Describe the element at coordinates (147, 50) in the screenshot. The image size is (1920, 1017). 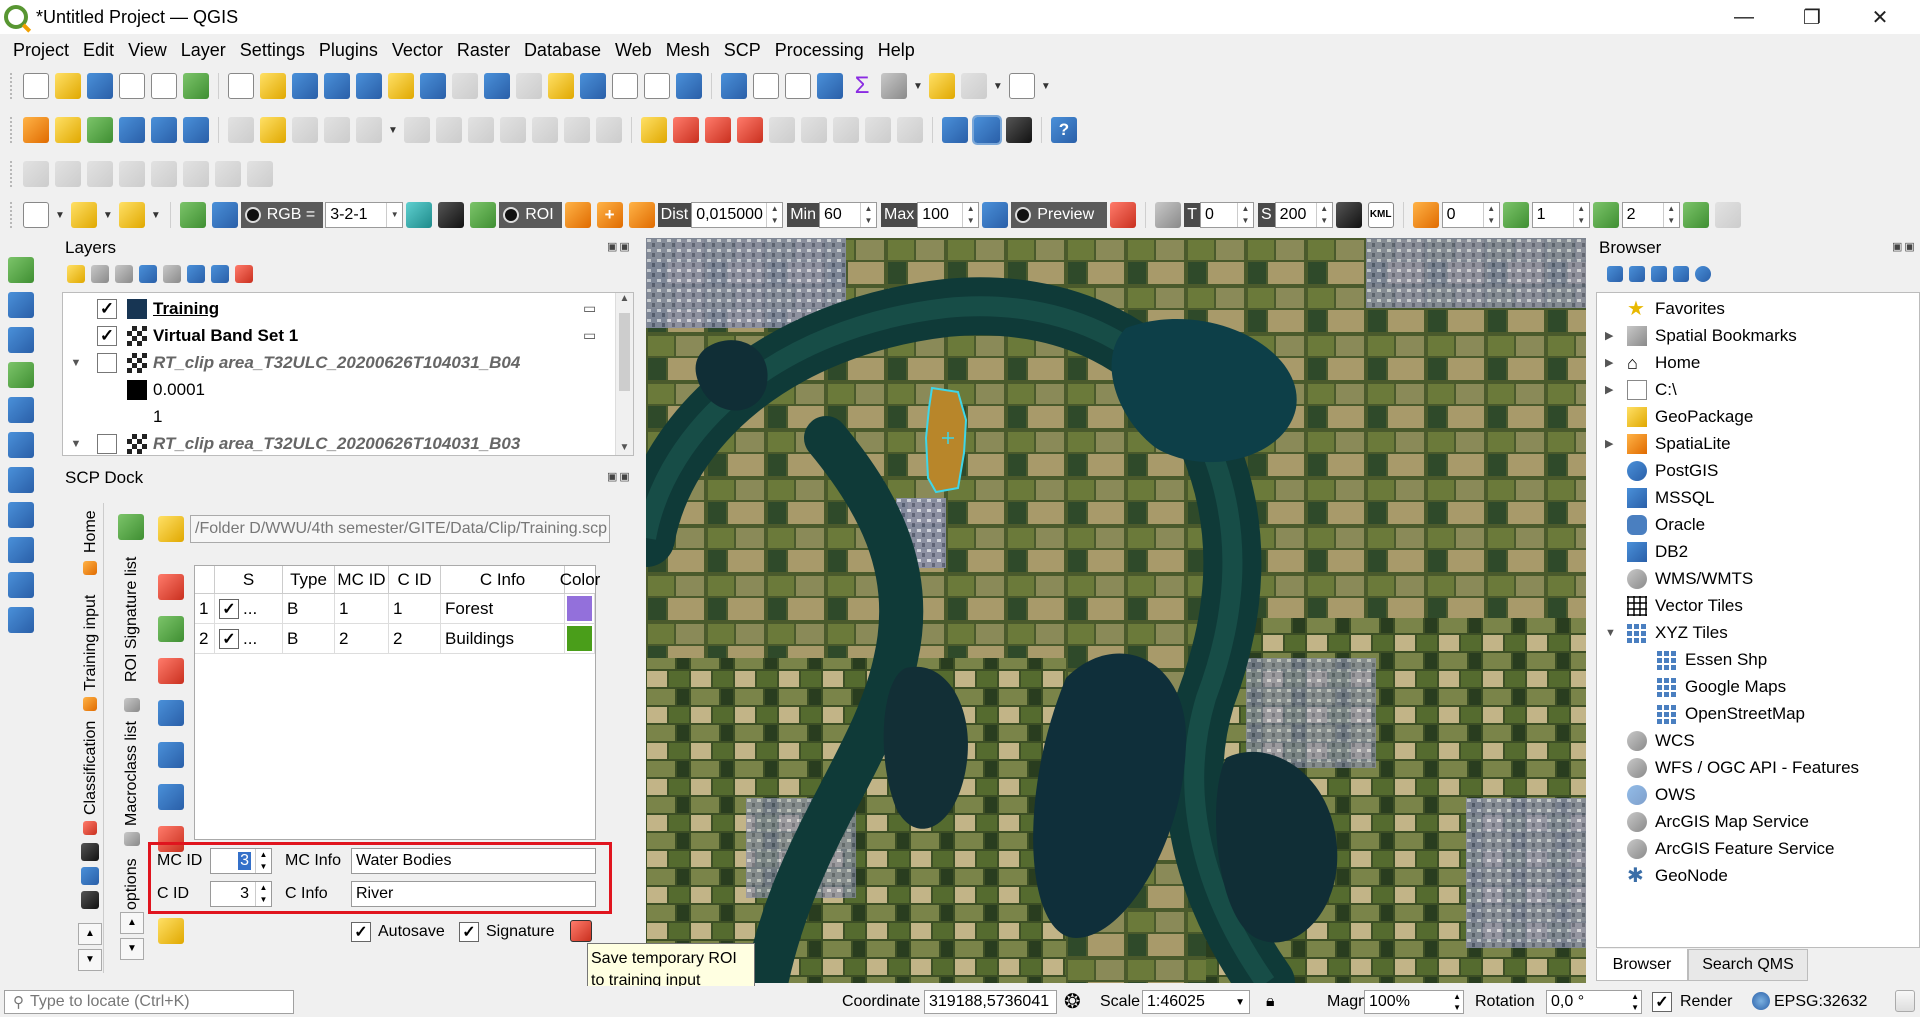
I see `menu-view: View` at that location.